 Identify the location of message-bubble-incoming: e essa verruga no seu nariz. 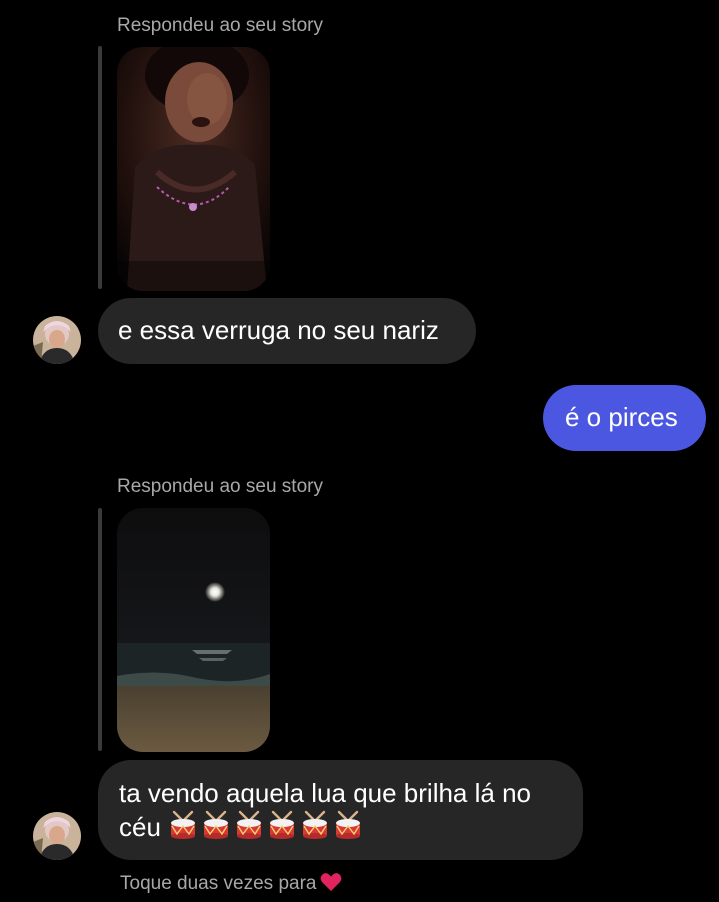
(287, 331).